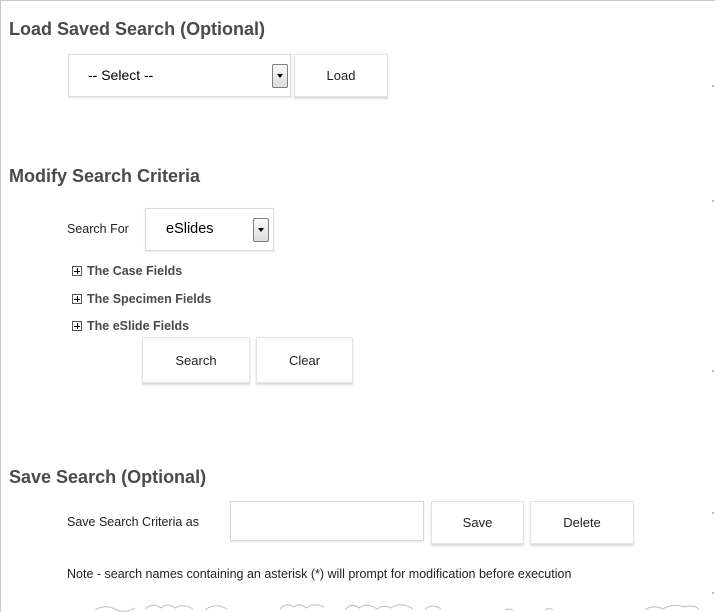 The image size is (715, 612). What do you see at coordinates (105, 176) in the screenshot?
I see `modify-search-criteria-heading: Modify Search Criteria` at bounding box center [105, 176].